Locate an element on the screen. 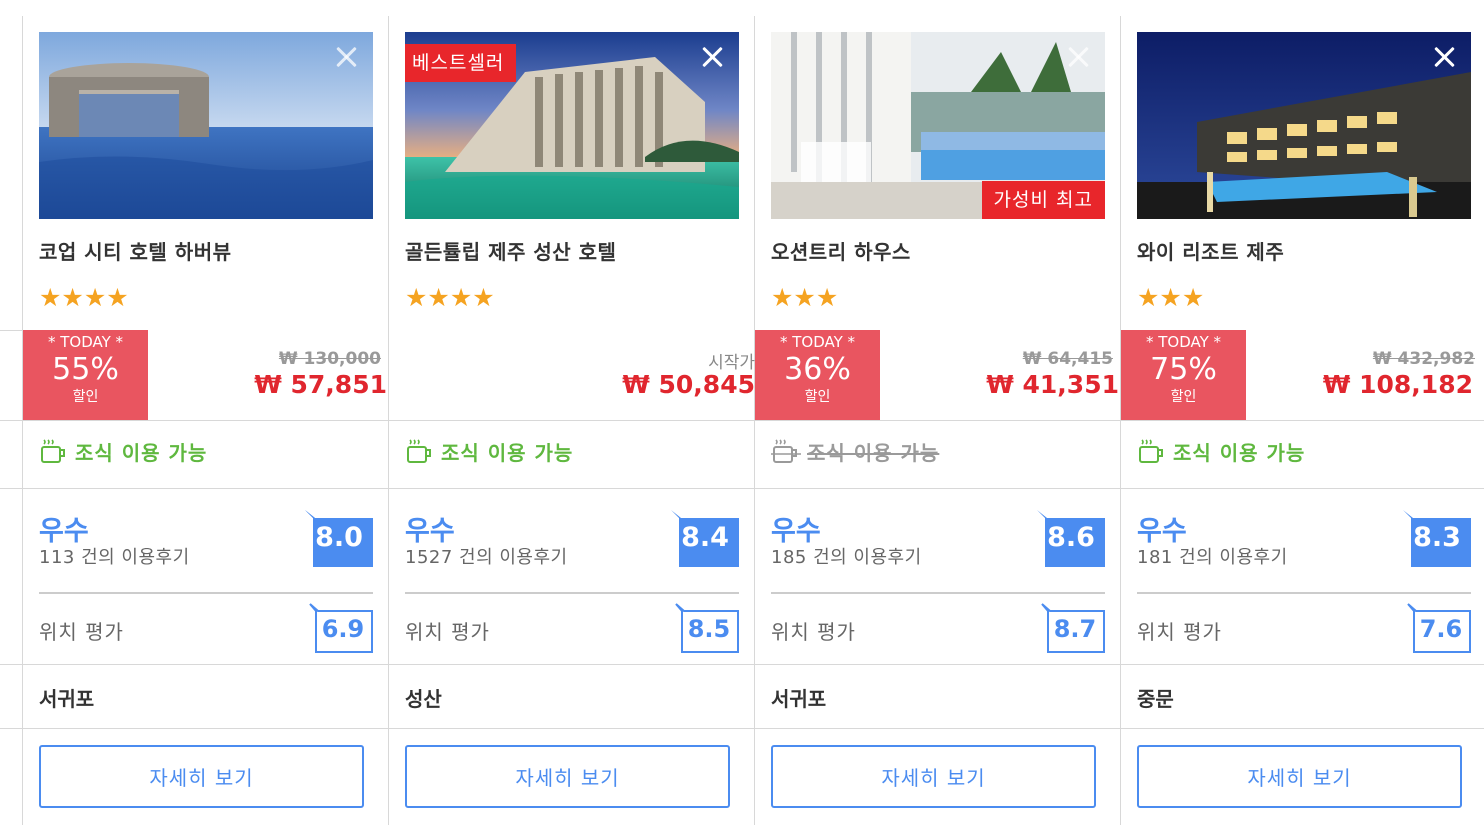 This screenshot has height=837, width=1484. best-value-ribbon: 가성비 최고 is located at coordinates (1043, 200).